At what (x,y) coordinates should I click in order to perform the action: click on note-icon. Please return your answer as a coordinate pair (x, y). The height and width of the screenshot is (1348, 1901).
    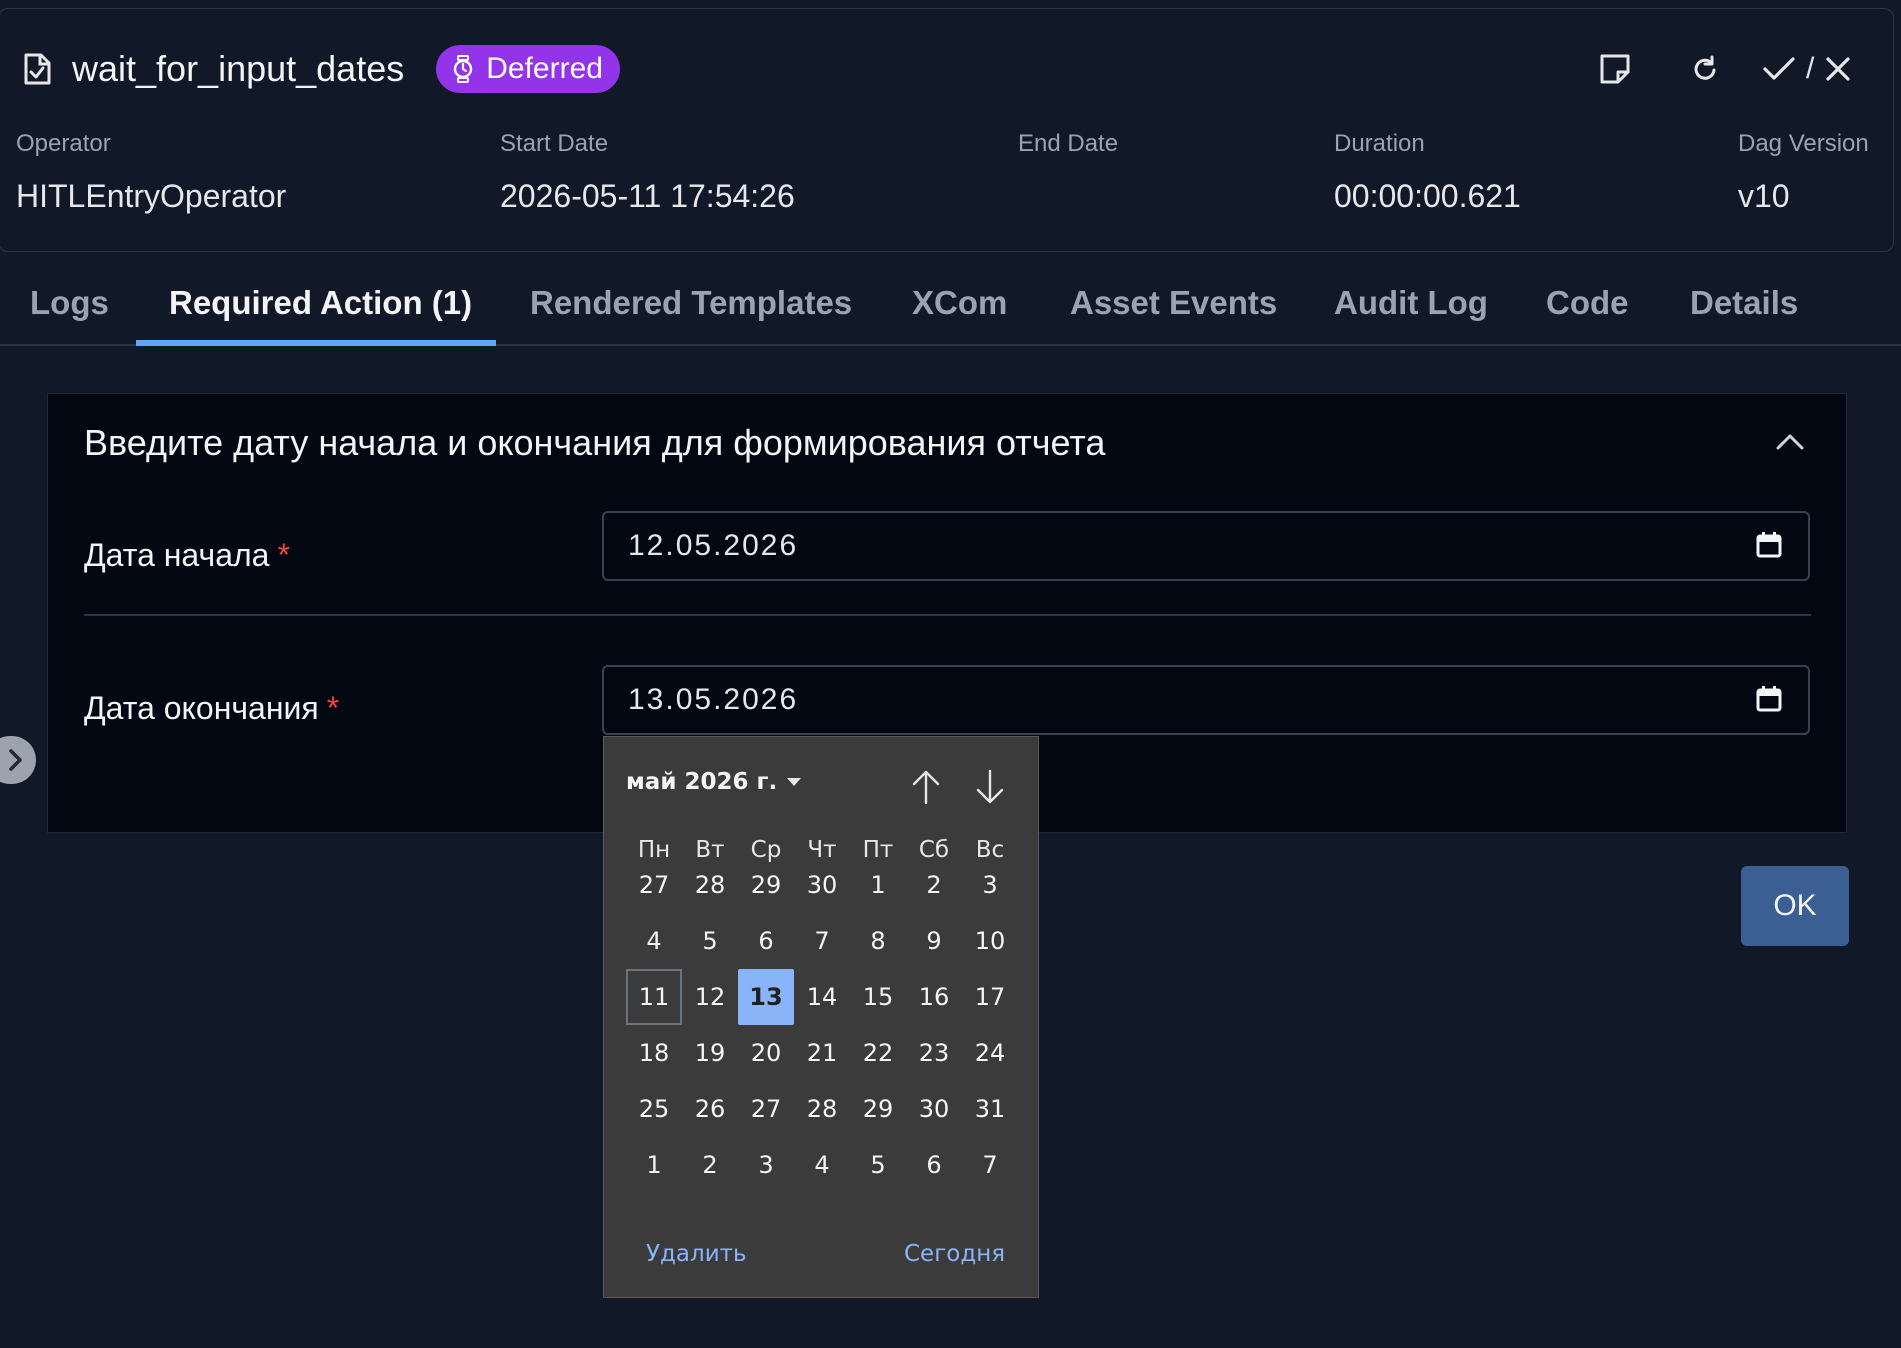
    Looking at the image, I should click on (1615, 69).